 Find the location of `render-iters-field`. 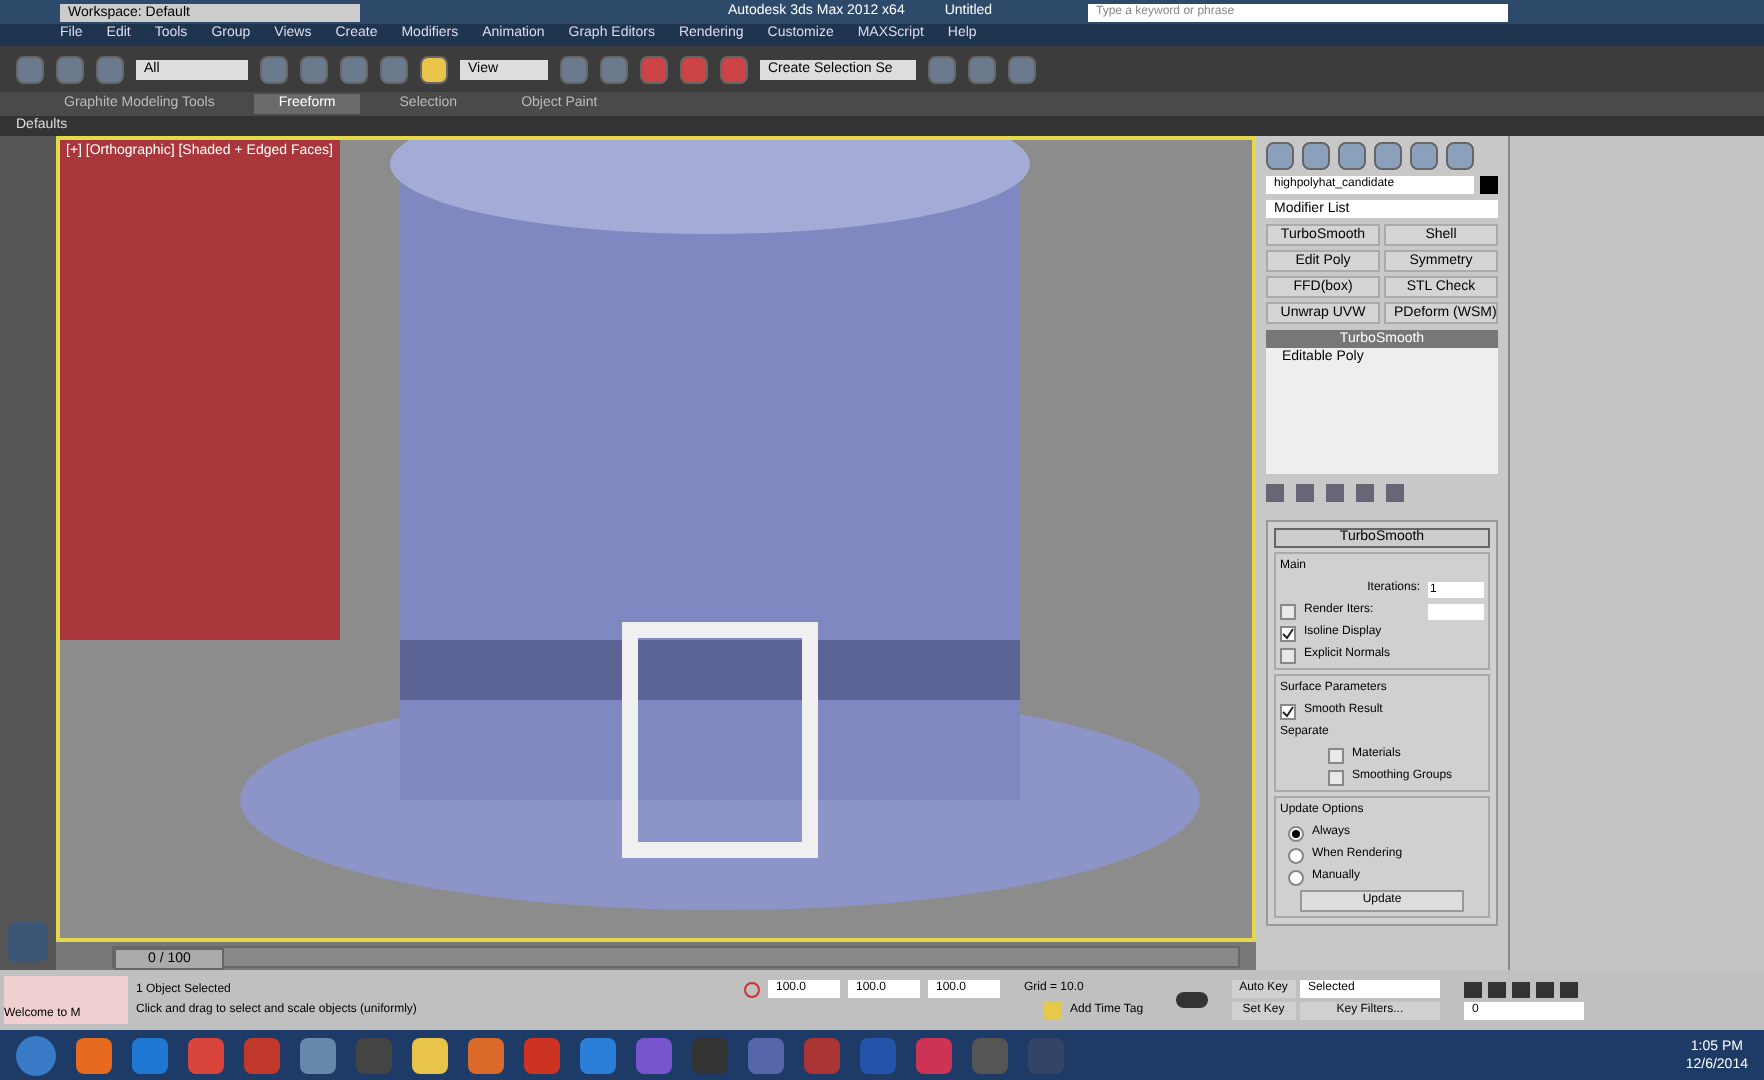

render-iters-field is located at coordinates (1456, 611).